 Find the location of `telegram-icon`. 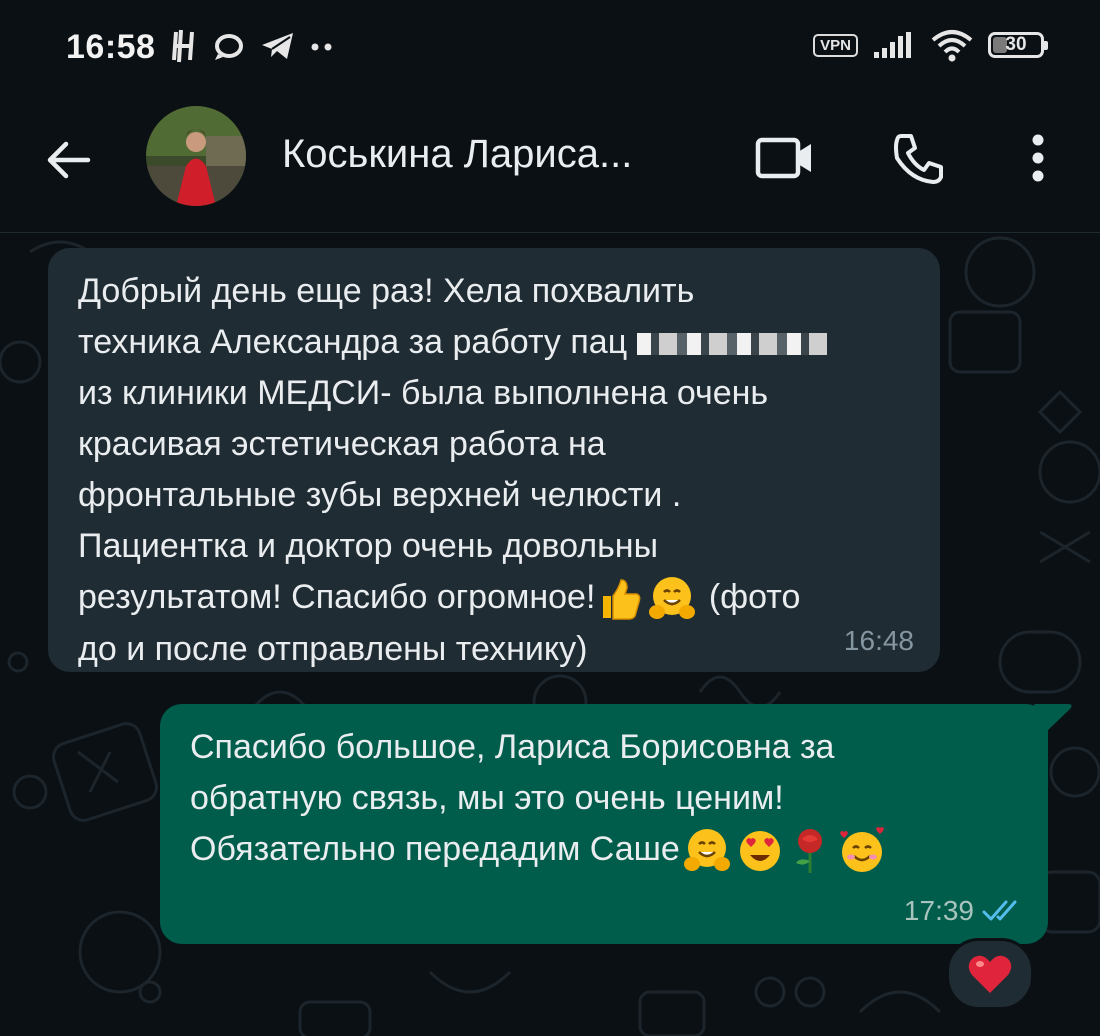

telegram-icon is located at coordinates (277, 46).